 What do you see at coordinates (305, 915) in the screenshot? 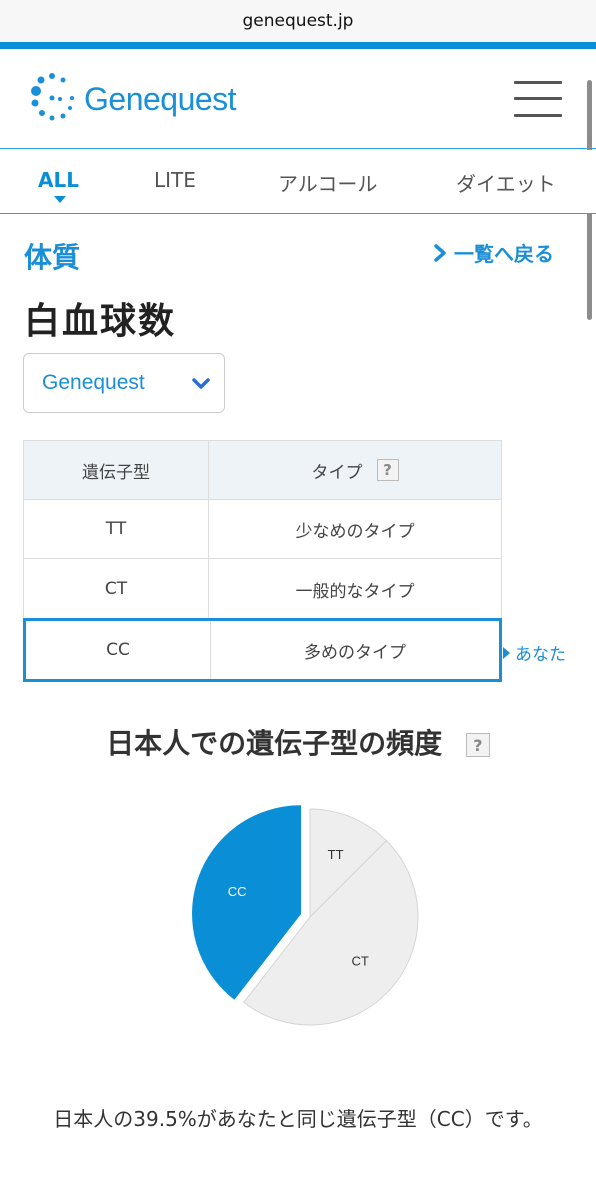
I see `genotype-frequency-pie-chart: TT CT CC` at bounding box center [305, 915].